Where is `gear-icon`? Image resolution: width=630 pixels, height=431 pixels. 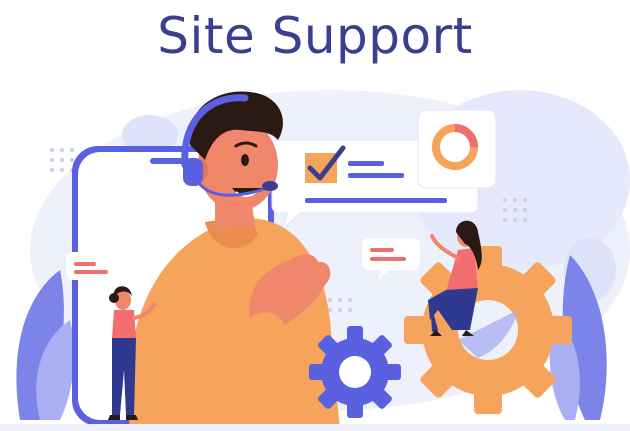 gear-icon is located at coordinates (355, 372).